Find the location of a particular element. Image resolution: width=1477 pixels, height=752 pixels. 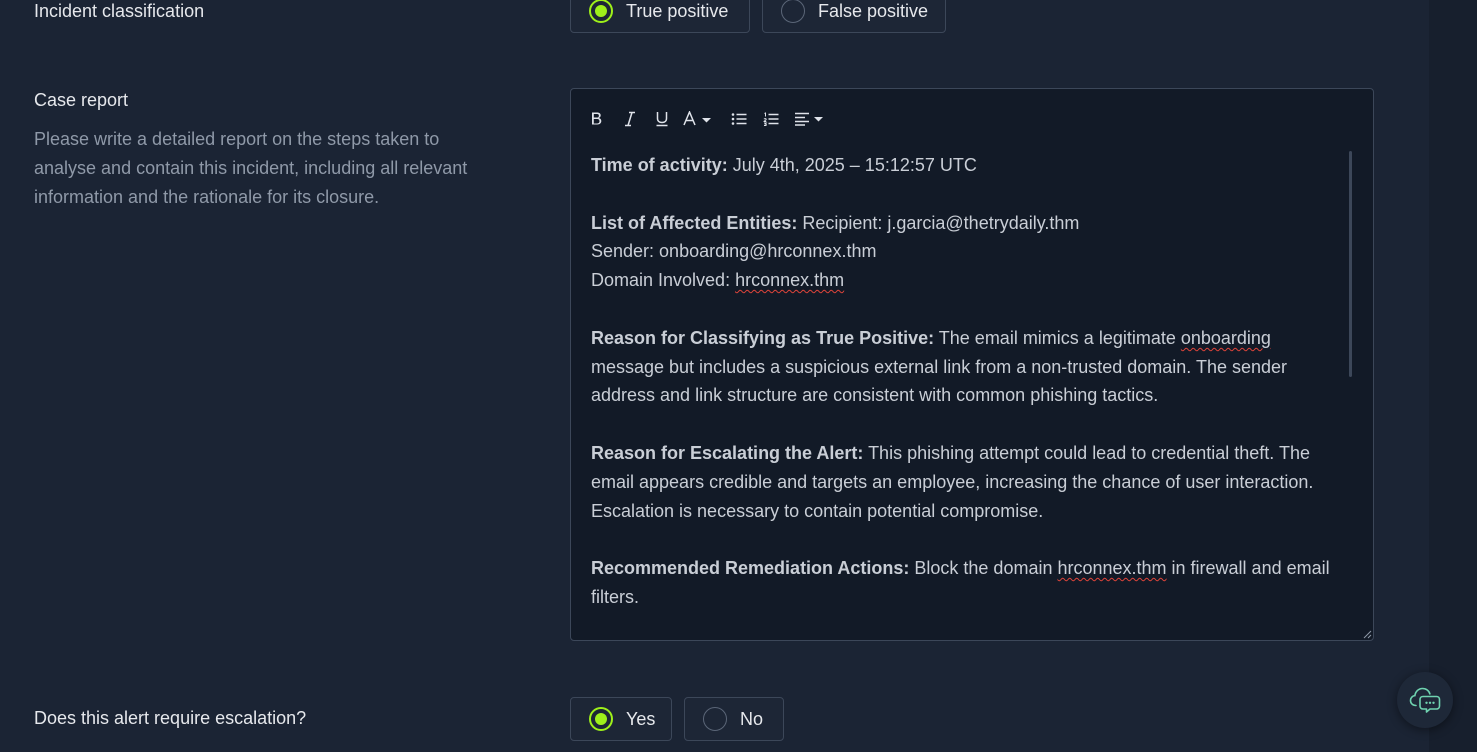

domain-value: hrconnex.thm is located at coordinates (790, 280).